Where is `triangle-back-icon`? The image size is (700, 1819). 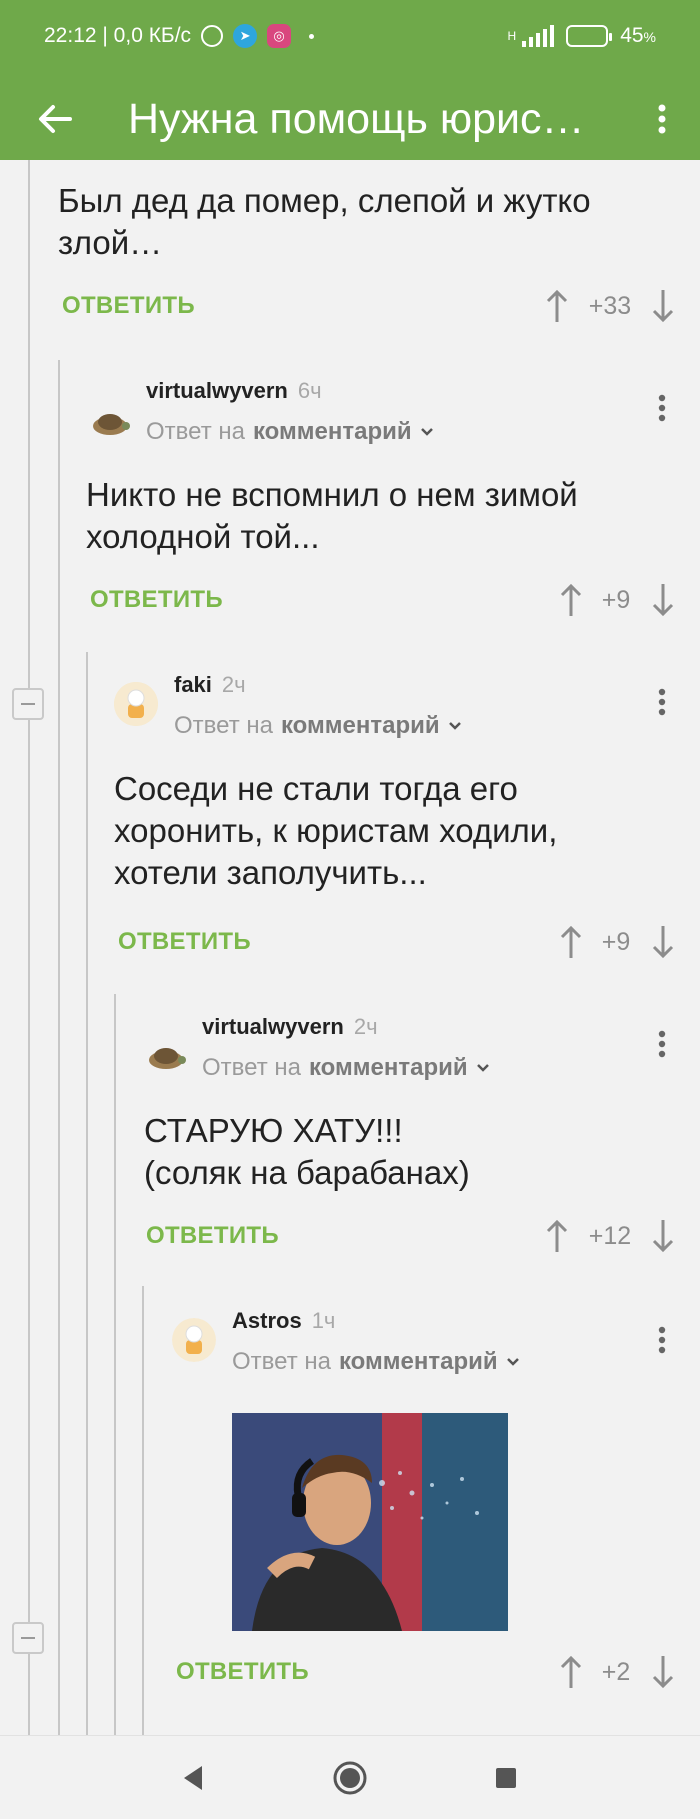
triangle-back-icon is located at coordinates (193, 1778).